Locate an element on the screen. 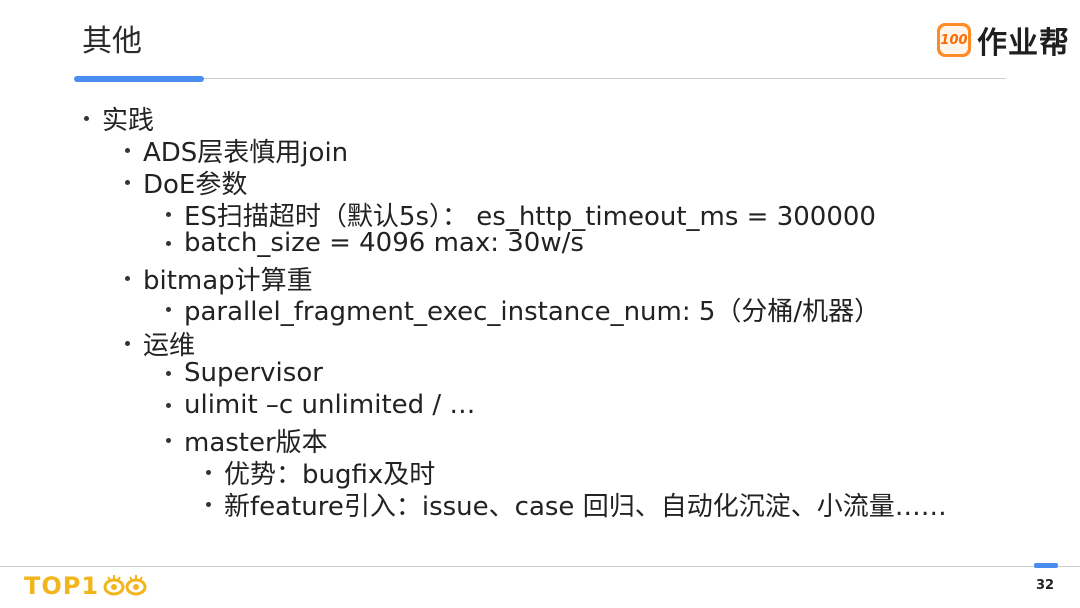  brand-text: TOP1 is located at coordinates (62, 586).